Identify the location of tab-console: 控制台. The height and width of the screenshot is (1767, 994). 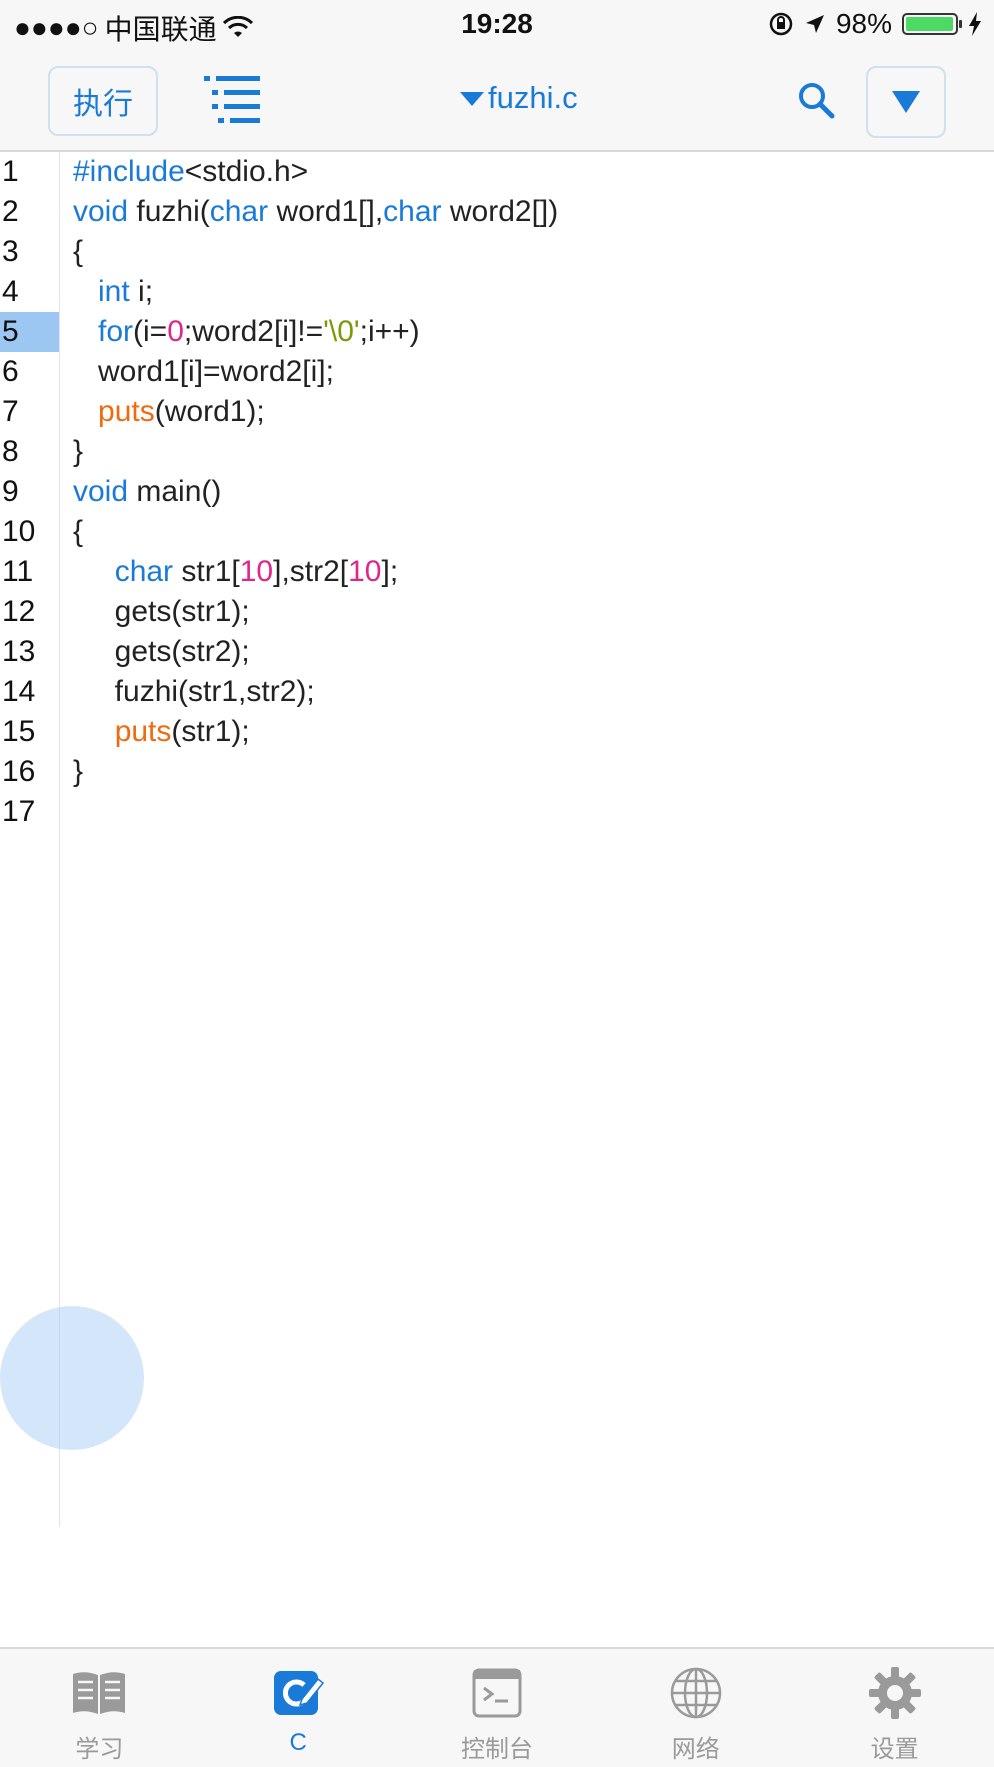
(497, 1708).